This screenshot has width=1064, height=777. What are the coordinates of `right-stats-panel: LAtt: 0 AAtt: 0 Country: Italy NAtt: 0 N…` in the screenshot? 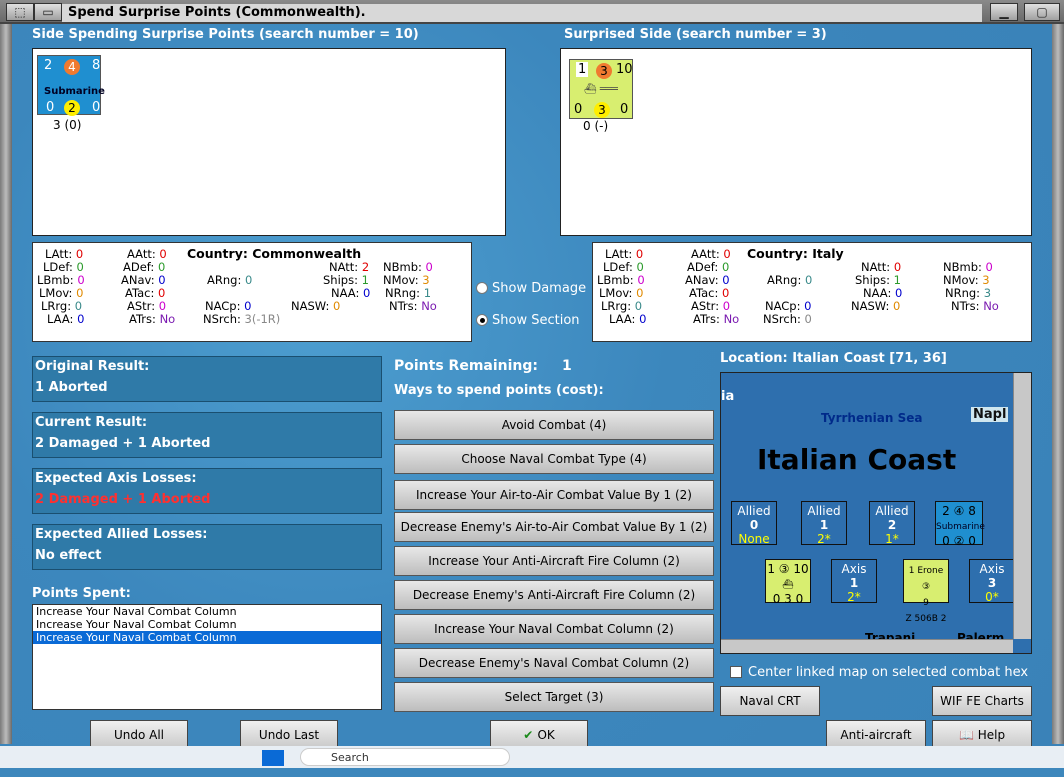 It's located at (812, 292).